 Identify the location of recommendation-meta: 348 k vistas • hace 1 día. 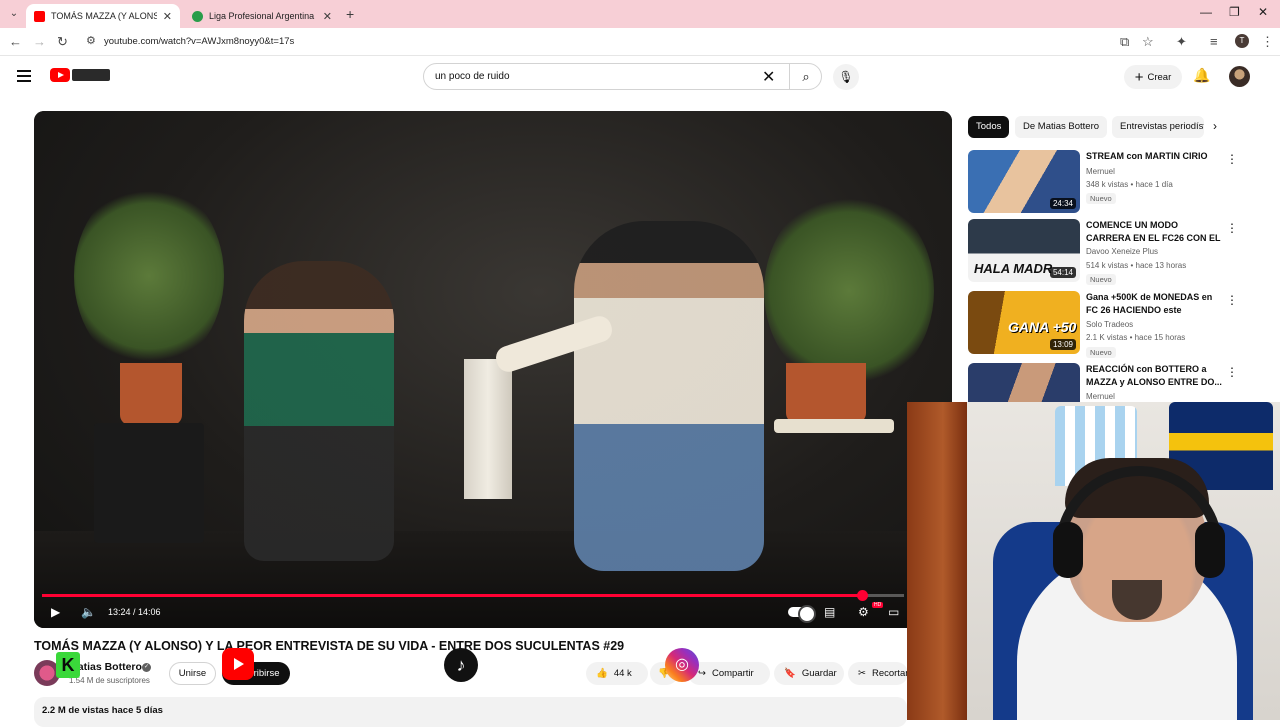
(1129, 184).